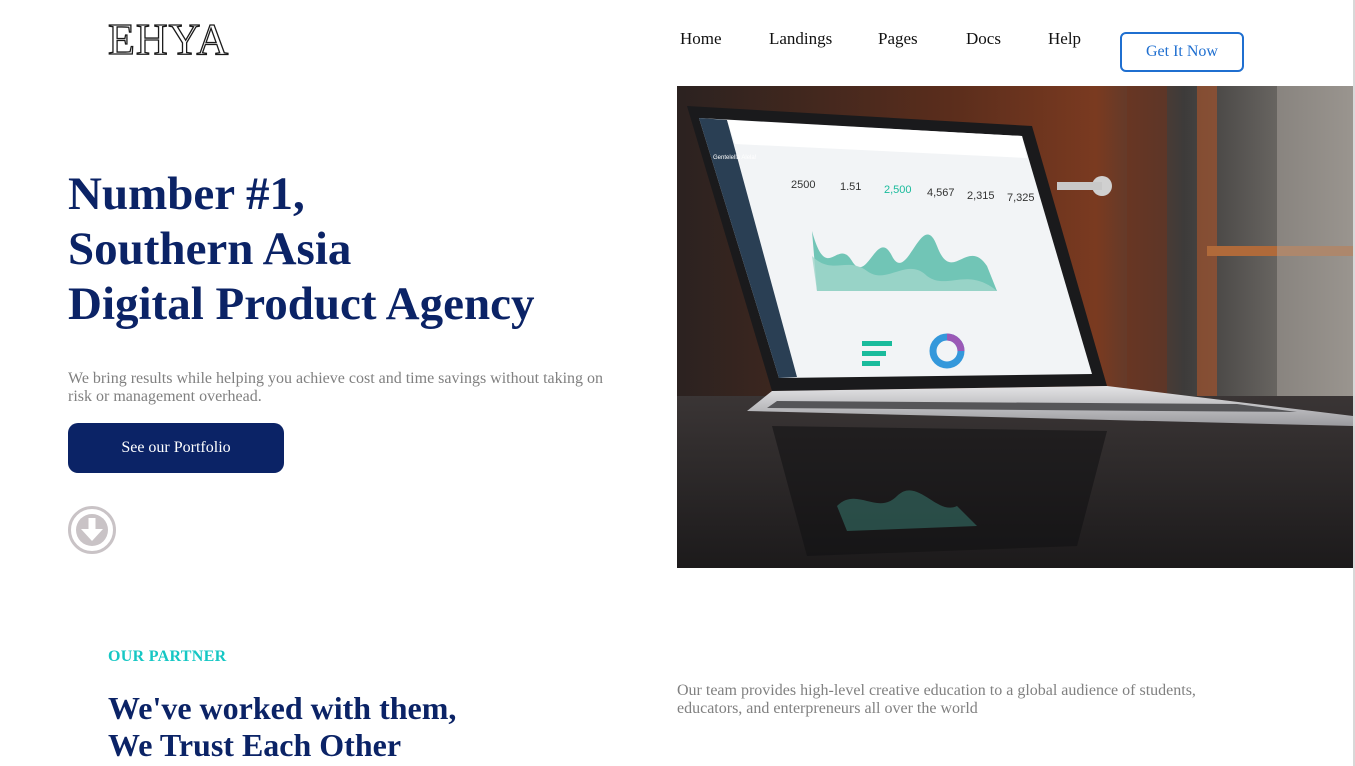 The height and width of the screenshot is (766, 1355). Describe the element at coordinates (301, 304) in the screenshot. I see `hero-title-line-3: Digital Product Agency` at that location.